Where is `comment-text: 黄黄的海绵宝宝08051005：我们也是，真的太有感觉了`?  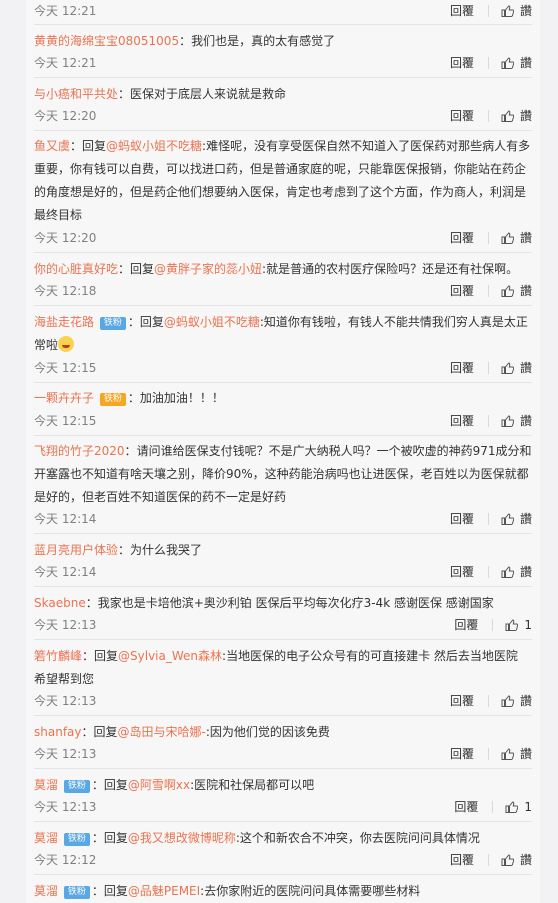 comment-text: 黄黄的海绵宝宝08051005：我们也是，真的太有感觉了 is located at coordinates (283, 41).